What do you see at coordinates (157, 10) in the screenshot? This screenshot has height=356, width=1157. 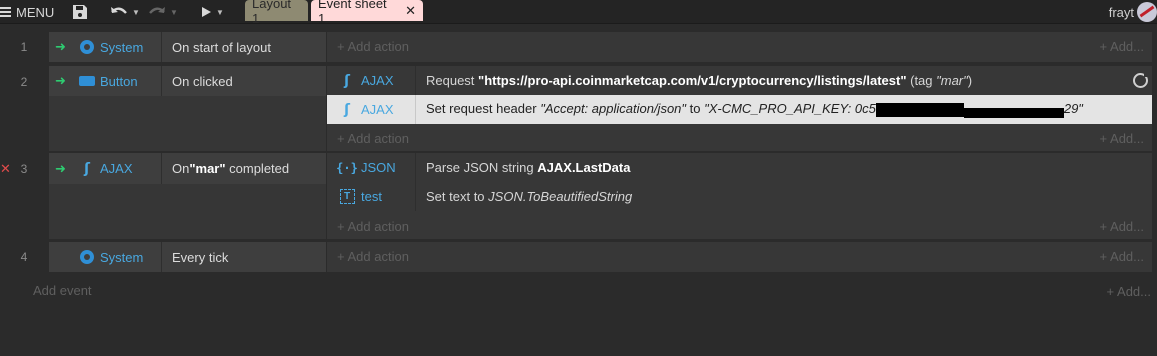 I see `redo-icon` at bounding box center [157, 10].